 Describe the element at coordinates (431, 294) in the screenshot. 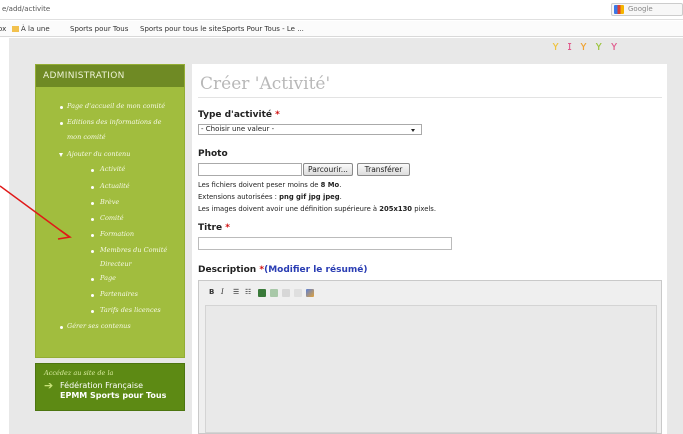

I see `editor-toolbar: B I ☰ ☷` at that location.